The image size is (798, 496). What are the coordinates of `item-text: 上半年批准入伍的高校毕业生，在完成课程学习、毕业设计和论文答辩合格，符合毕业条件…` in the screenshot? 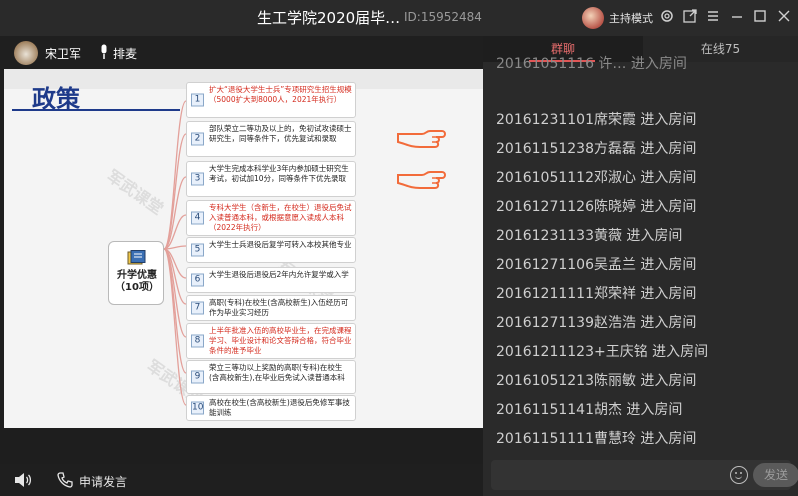 It's located at (280, 340).